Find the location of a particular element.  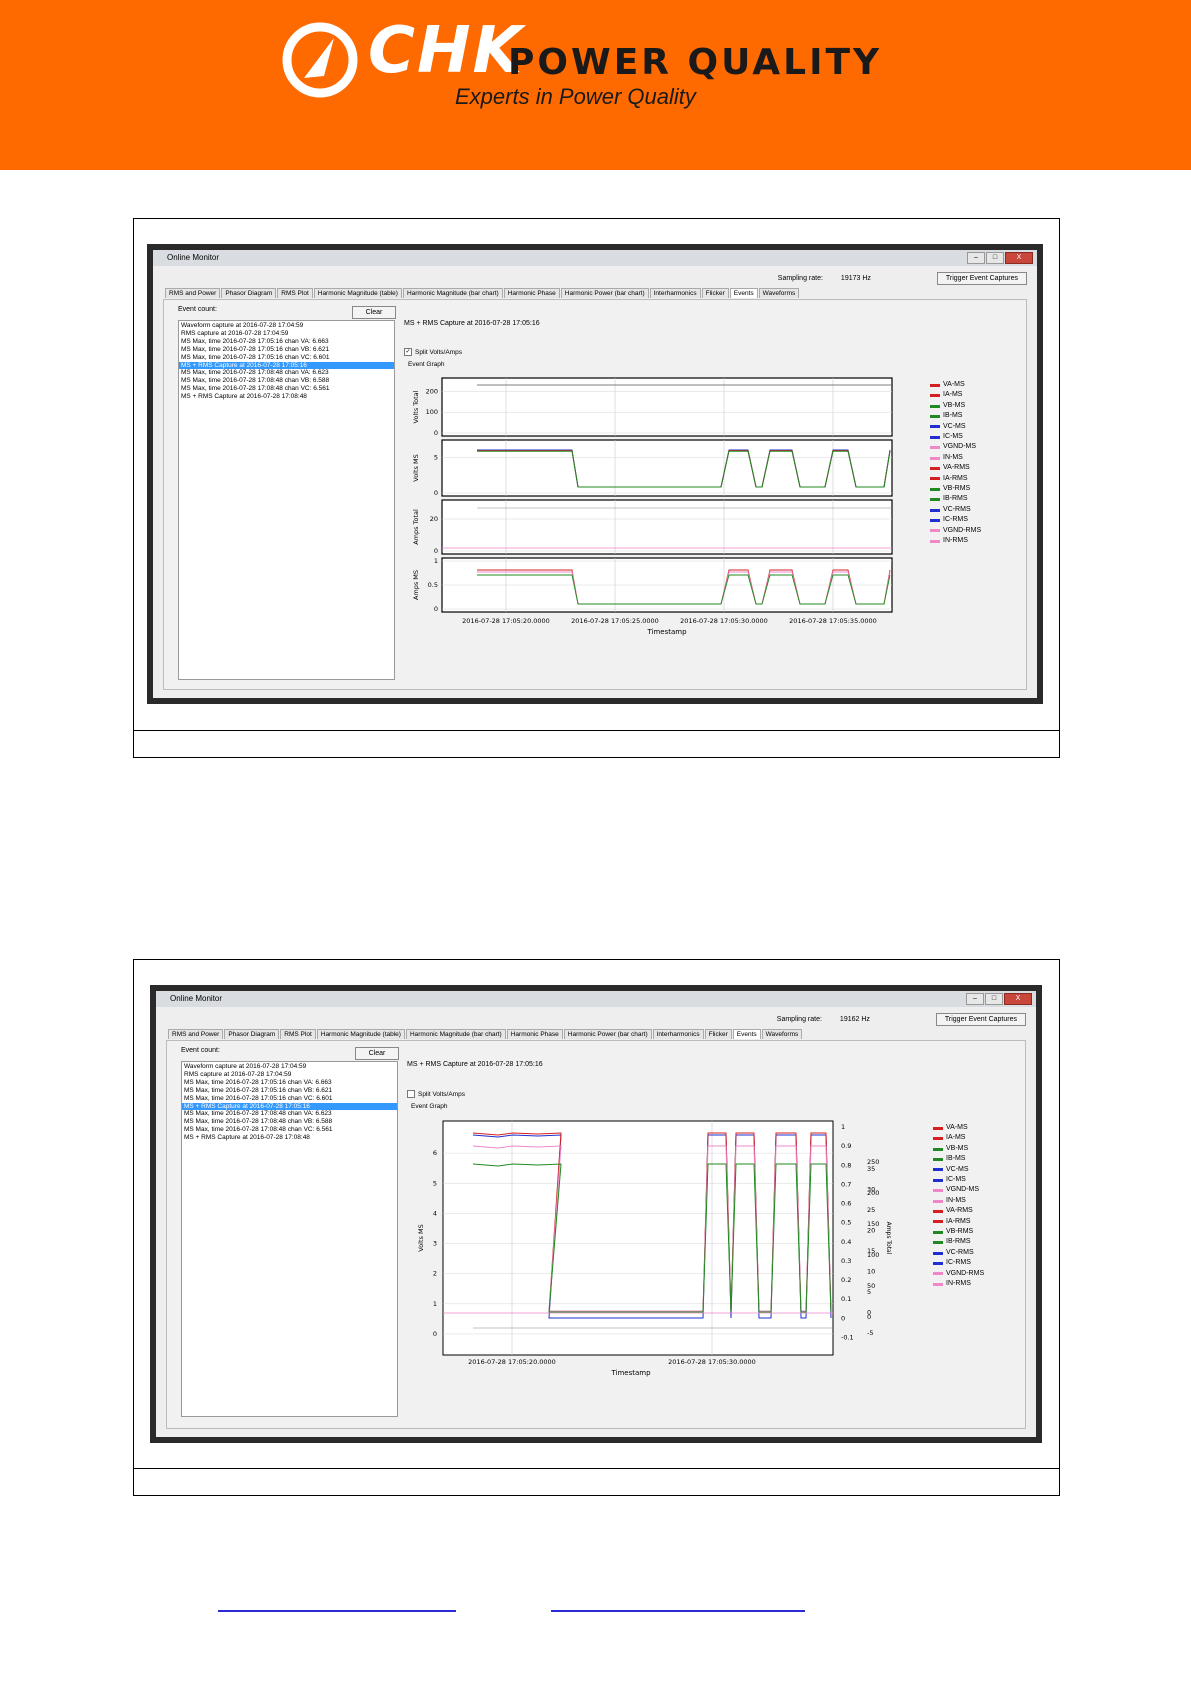

event-count-label: Event count: is located at coordinates (197, 309).